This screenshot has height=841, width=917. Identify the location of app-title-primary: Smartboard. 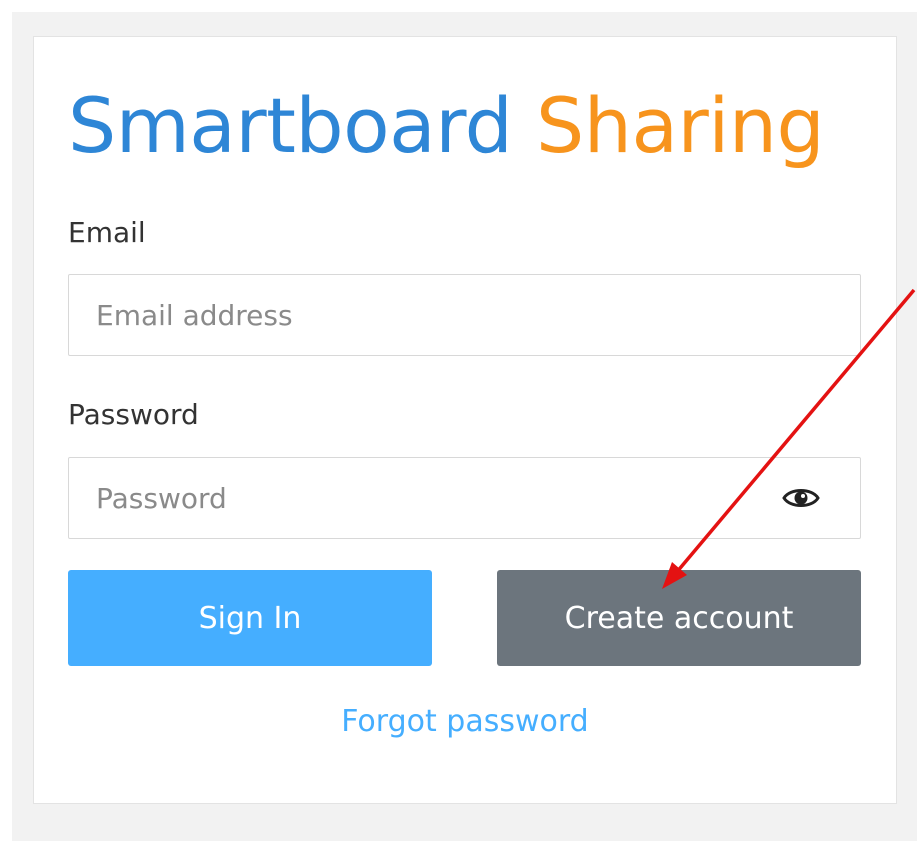
(290, 125).